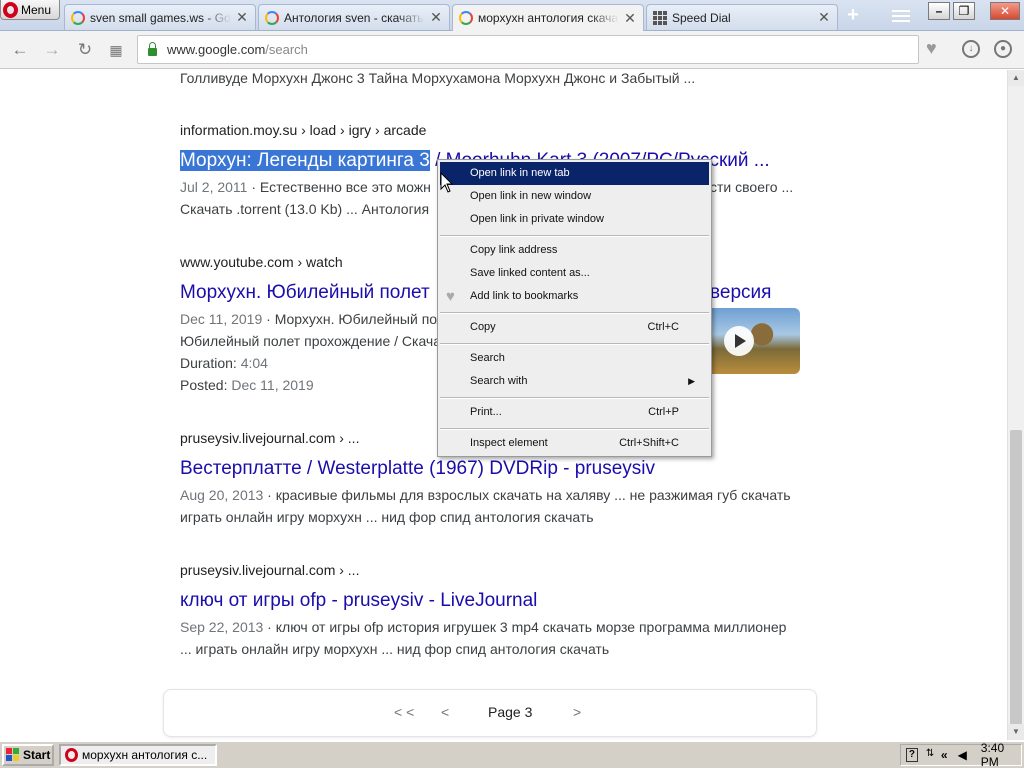 This screenshot has height=768, width=1024. I want to click on address-field: www.google.com/search, so click(528, 49).